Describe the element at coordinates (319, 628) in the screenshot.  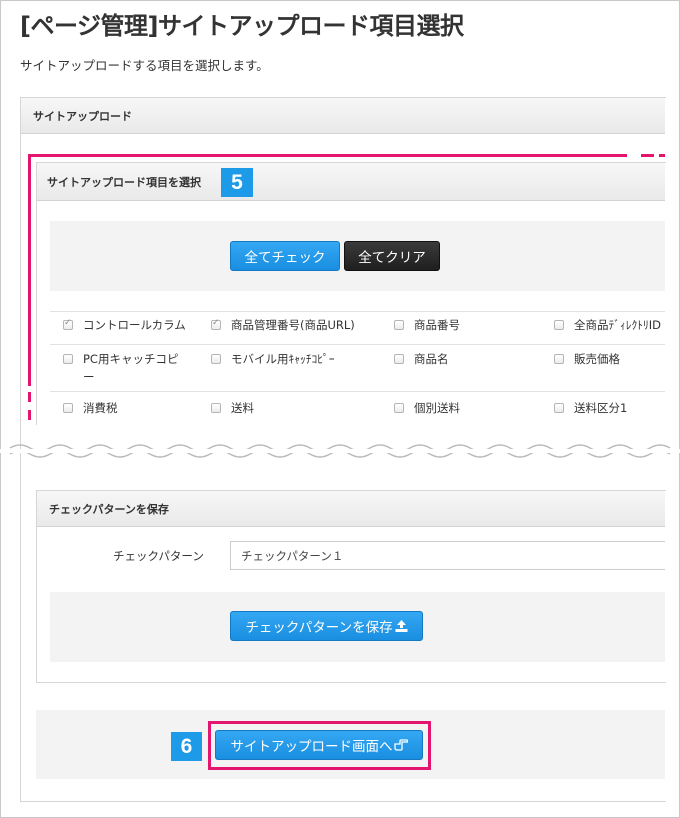
I see `save-pattern-label: チェックパターンを保存` at that location.